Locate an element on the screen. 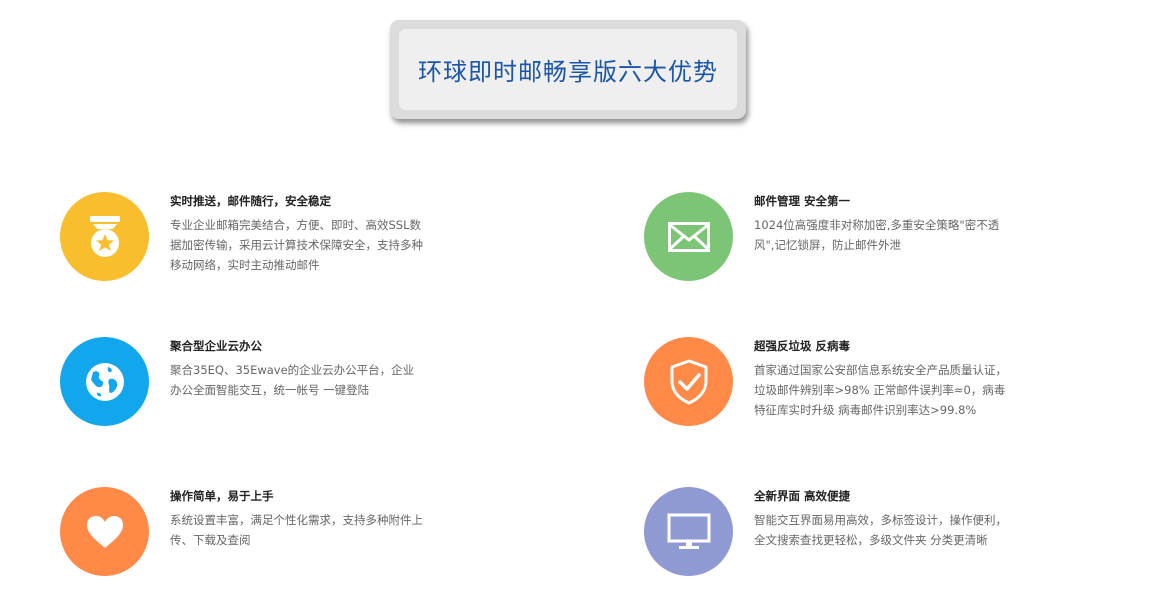 The height and width of the screenshot is (597, 1156). monitor-icon is located at coordinates (688, 531).